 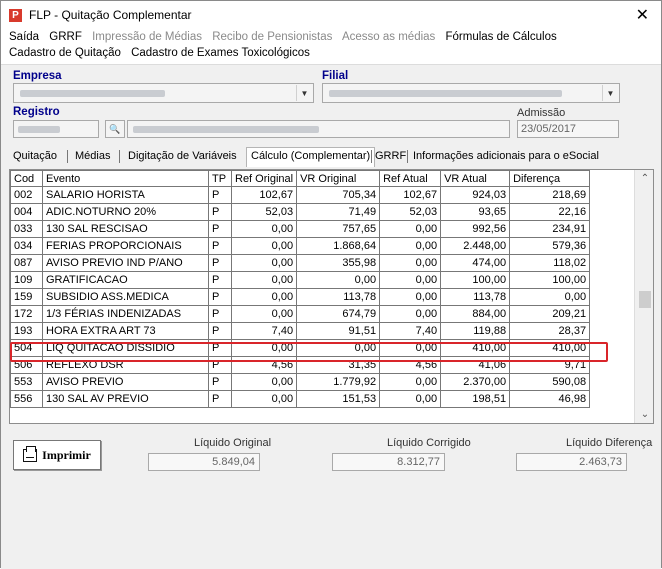 What do you see at coordinates (125, 229) in the screenshot?
I see `cell-evento: 130 SAL RESCISAO` at bounding box center [125, 229].